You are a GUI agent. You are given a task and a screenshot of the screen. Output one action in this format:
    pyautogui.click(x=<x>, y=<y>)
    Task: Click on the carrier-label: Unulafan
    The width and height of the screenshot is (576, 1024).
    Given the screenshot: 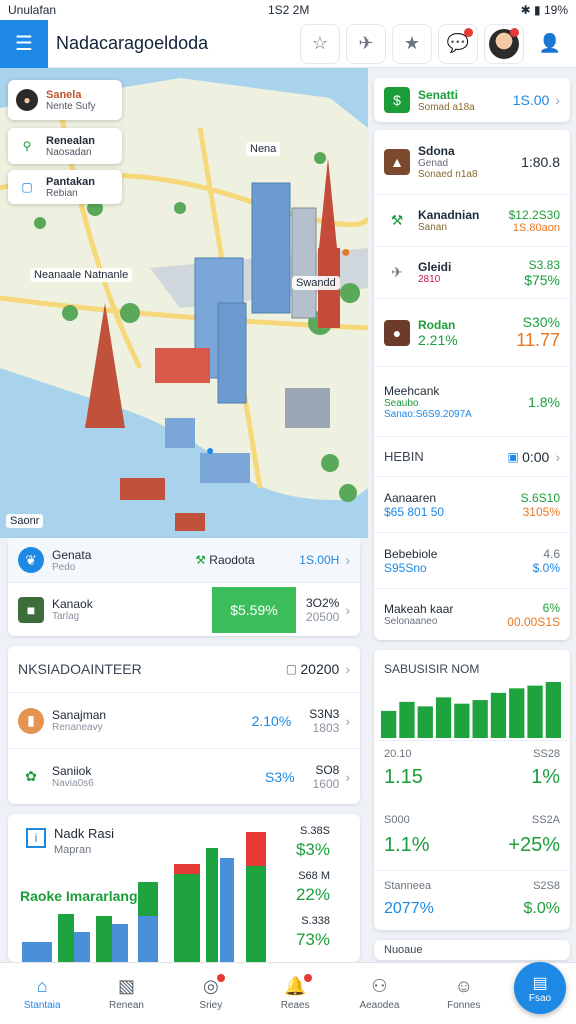 What is the action you would take?
    pyautogui.click(x=32, y=10)
    